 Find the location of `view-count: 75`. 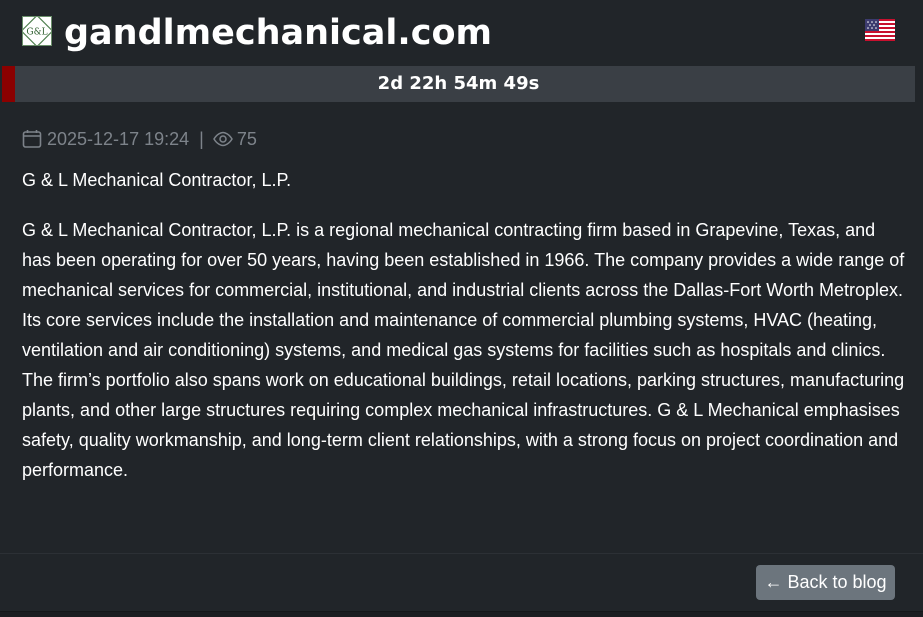

view-count: 75 is located at coordinates (246, 139).